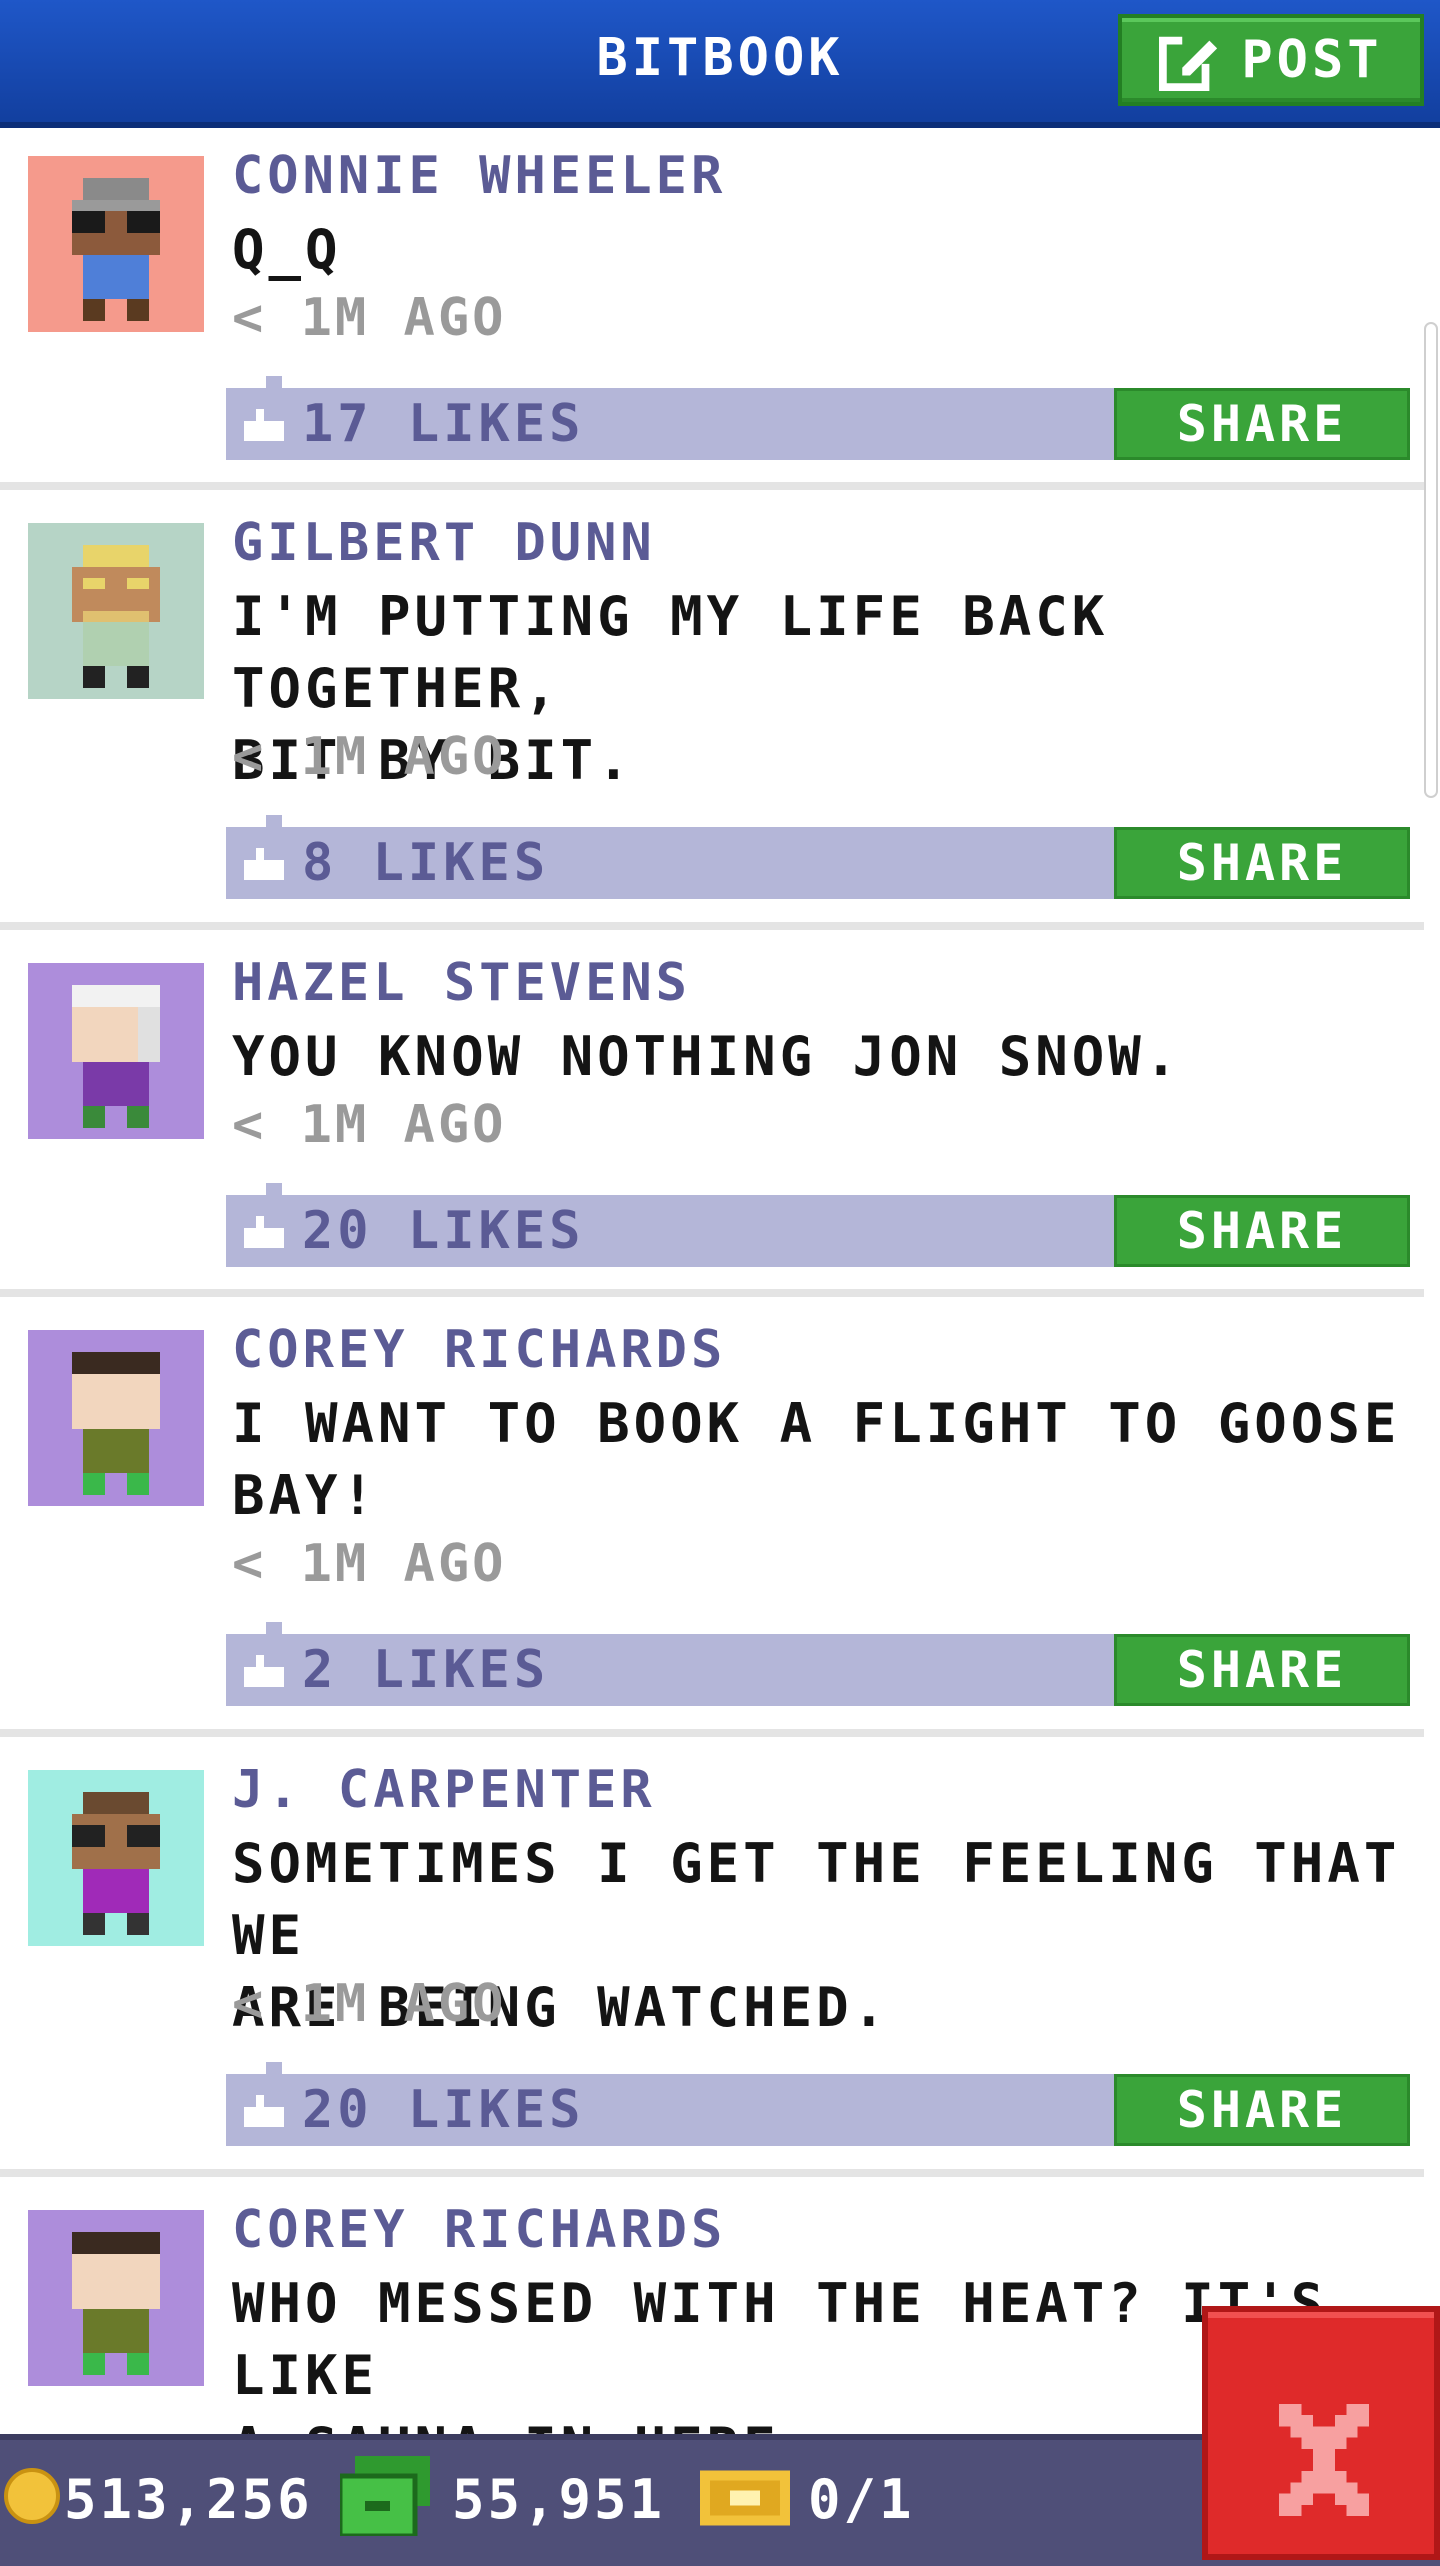 The width and height of the screenshot is (1440, 2566). Describe the element at coordinates (1312, 60) in the screenshot. I see `post-button-label: POST` at that location.